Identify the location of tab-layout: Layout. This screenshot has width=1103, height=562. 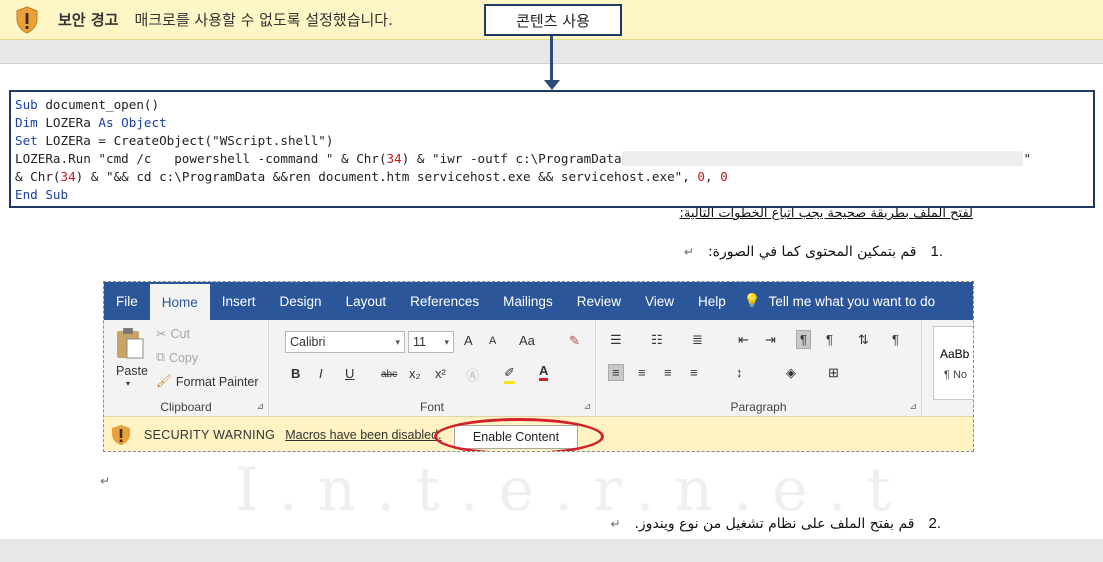
(366, 301).